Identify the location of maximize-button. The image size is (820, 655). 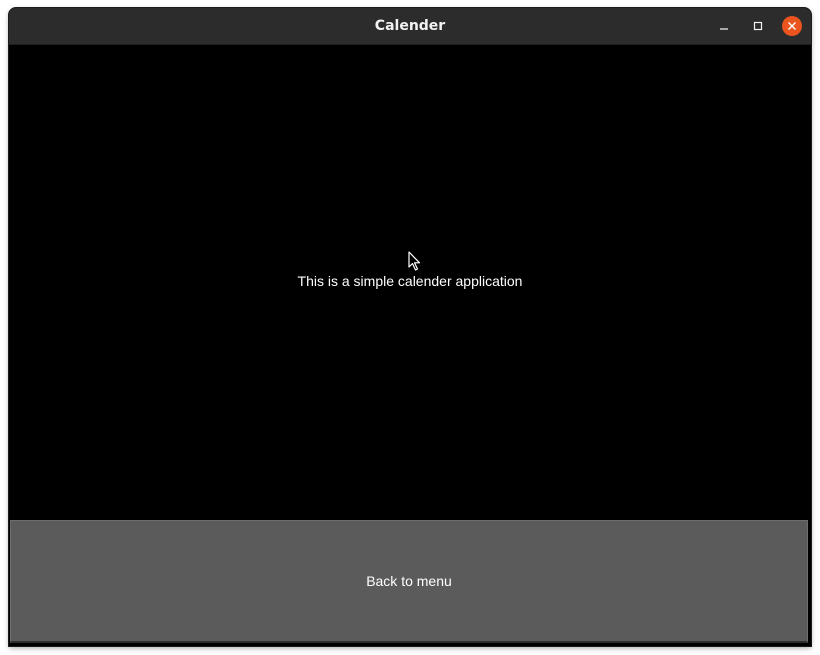
(758, 26).